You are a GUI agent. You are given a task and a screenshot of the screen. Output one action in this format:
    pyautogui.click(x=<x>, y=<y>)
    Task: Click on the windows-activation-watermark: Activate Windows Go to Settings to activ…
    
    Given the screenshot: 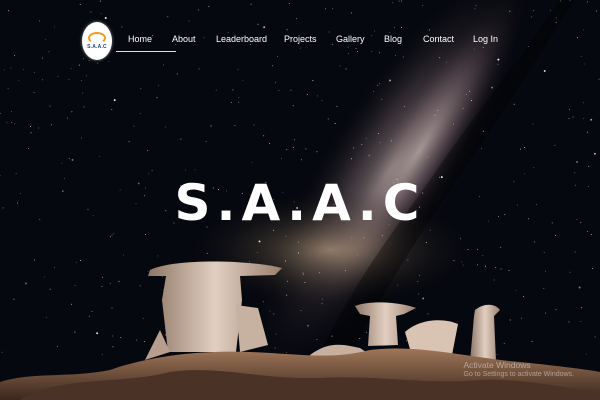 What is the action you would take?
    pyautogui.click(x=519, y=370)
    